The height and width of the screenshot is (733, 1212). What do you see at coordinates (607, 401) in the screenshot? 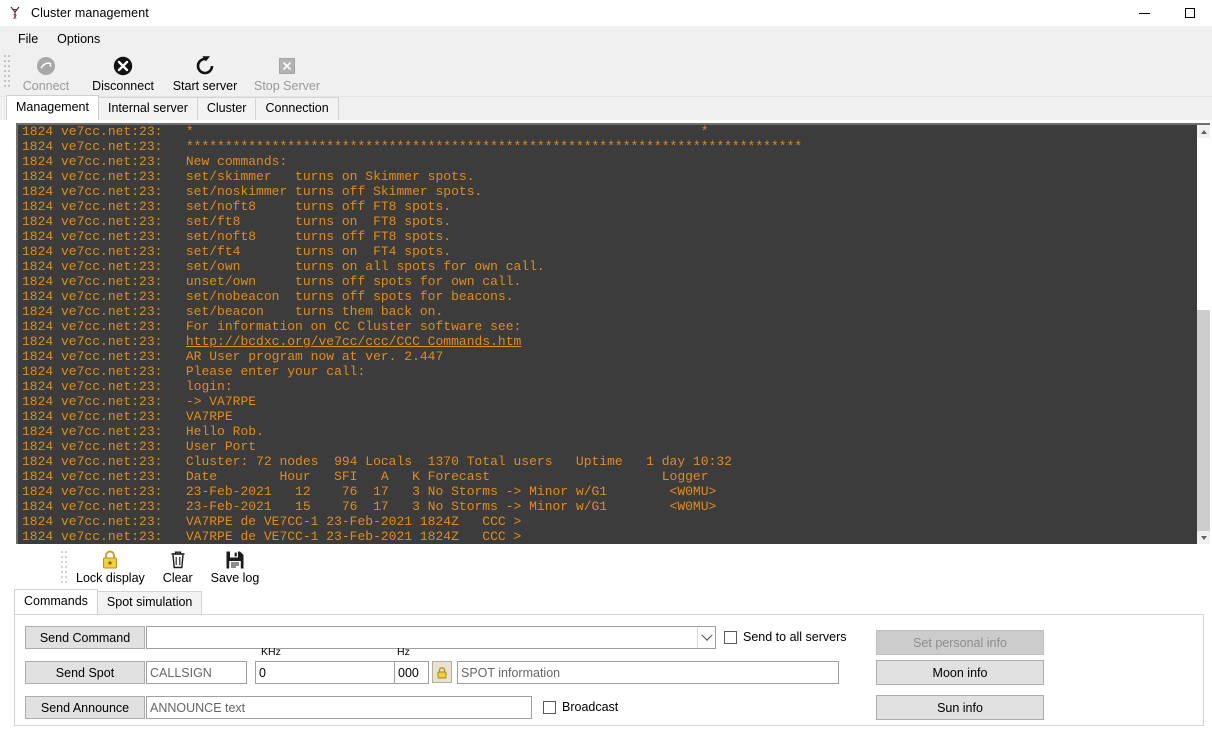
I see `console-line: 1824 ve7cc.net:23: -> VA7RPE` at bounding box center [607, 401].